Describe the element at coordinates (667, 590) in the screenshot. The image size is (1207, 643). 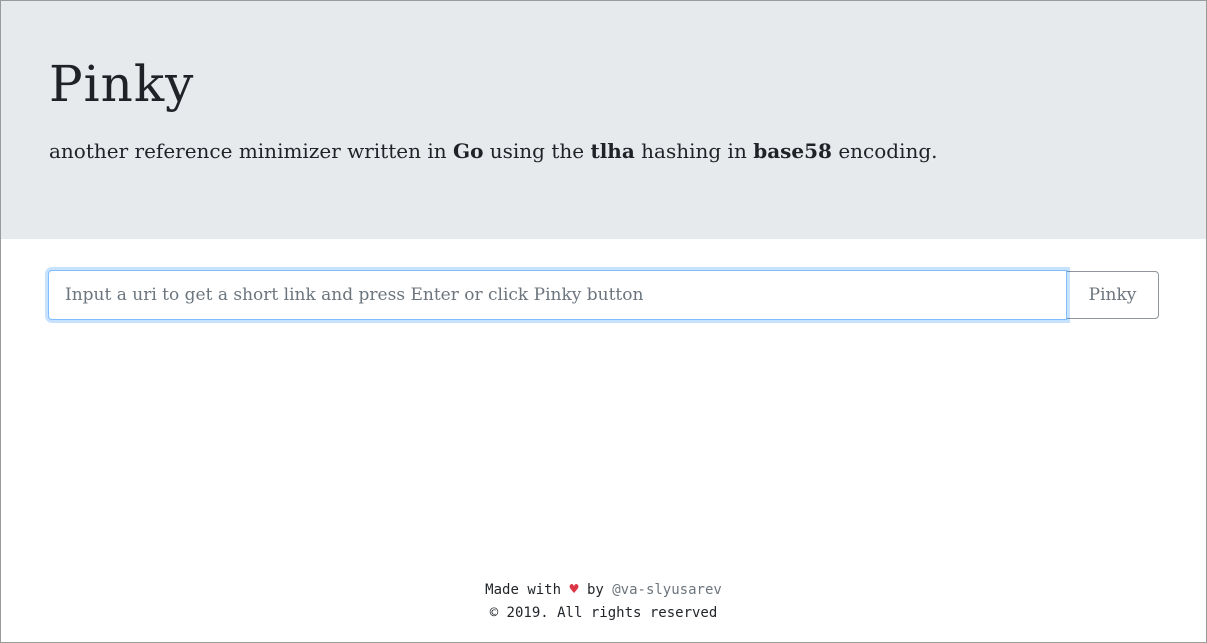
I see `author-link: @va-slyusarev` at that location.